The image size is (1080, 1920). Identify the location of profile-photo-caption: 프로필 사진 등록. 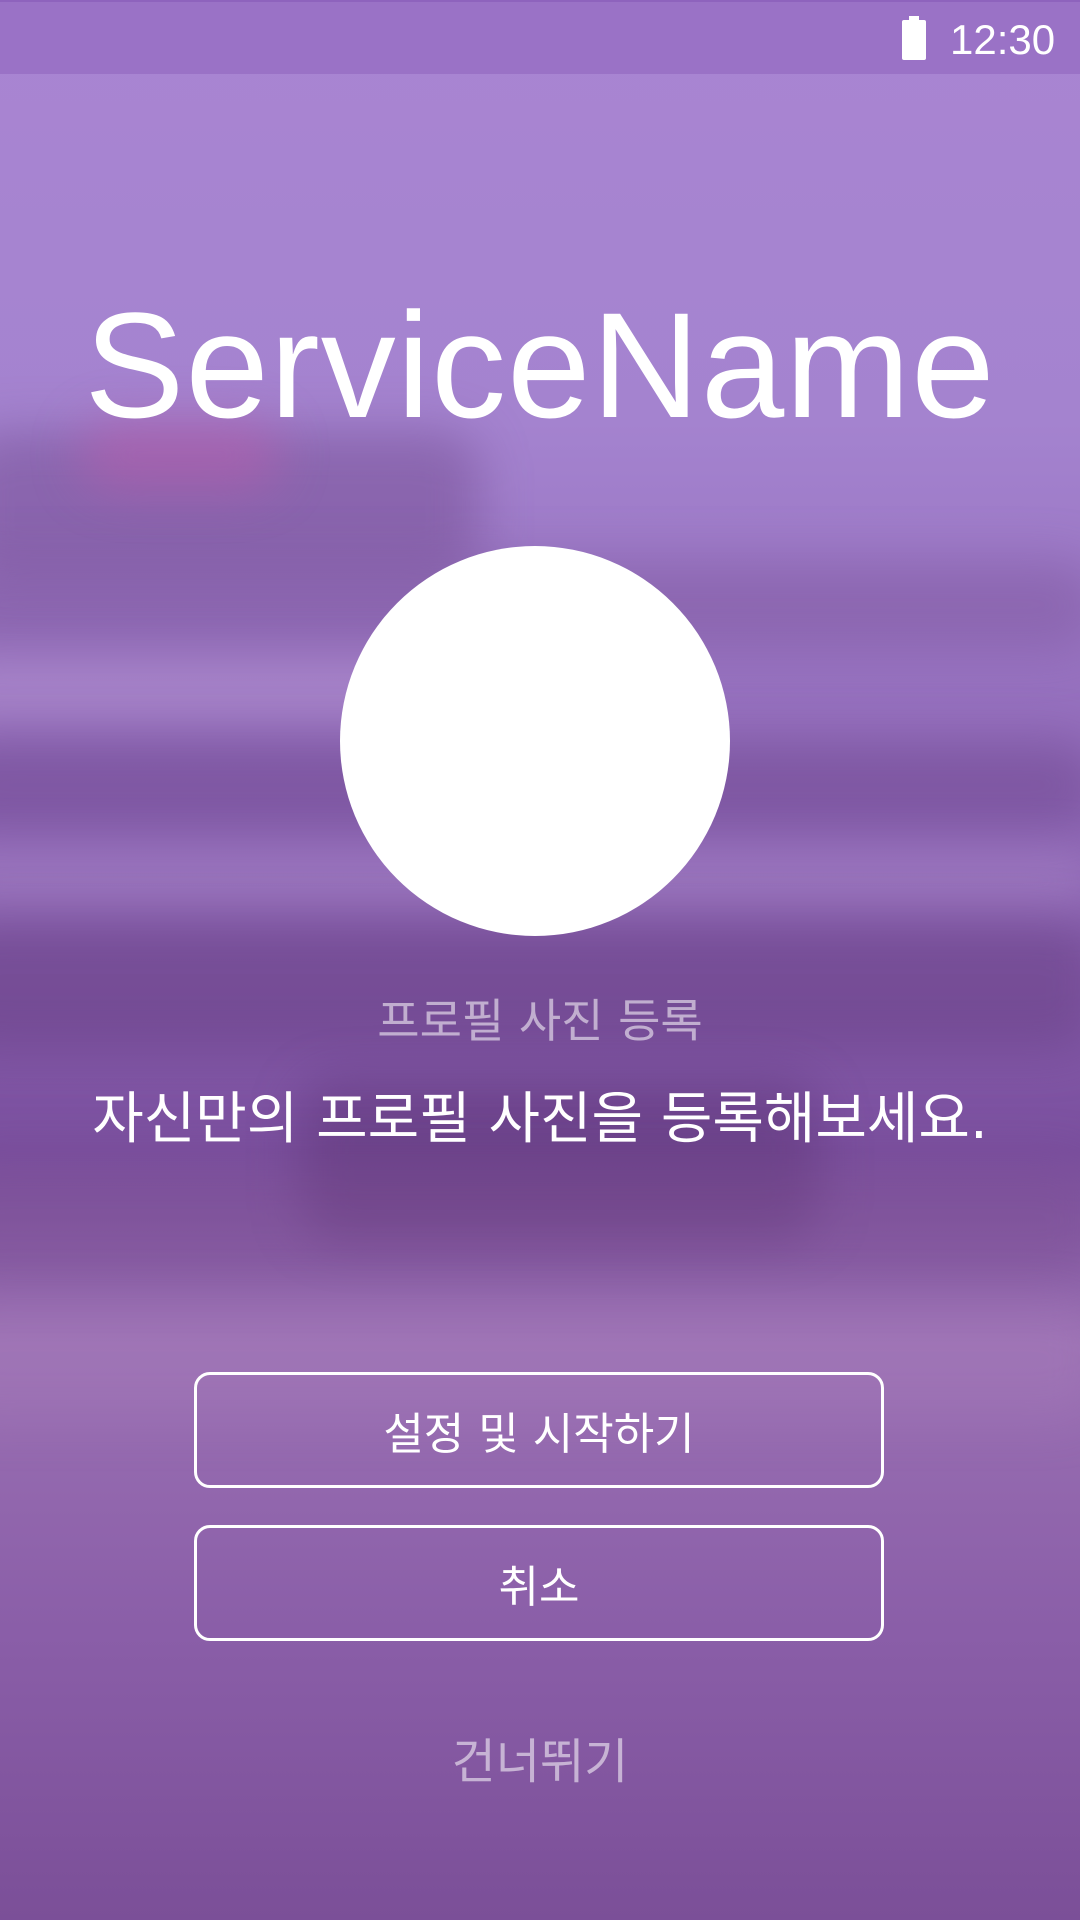
(540, 1021).